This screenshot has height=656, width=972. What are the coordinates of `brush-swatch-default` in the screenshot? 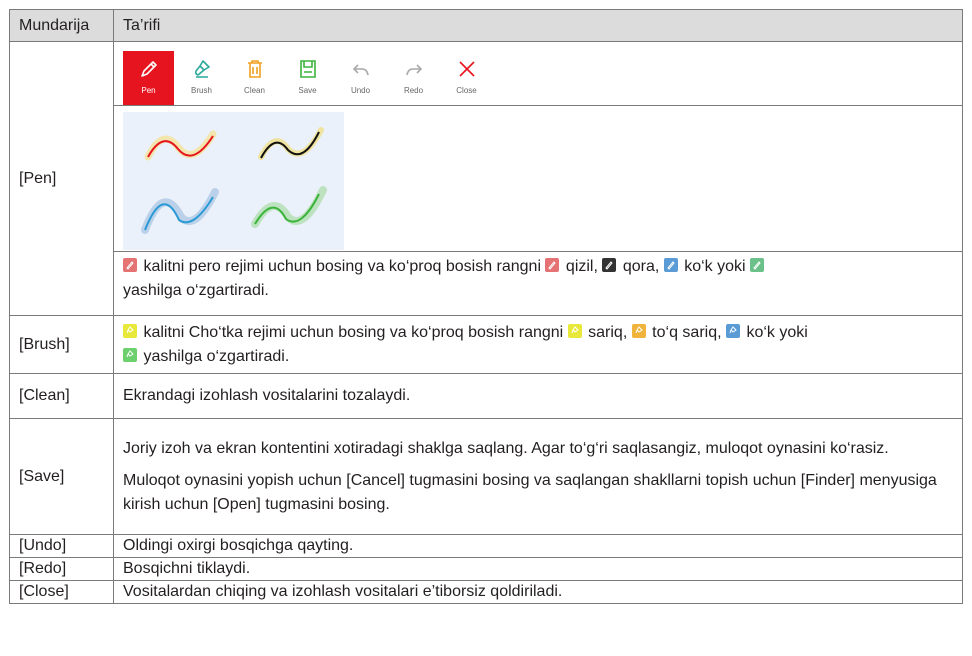 It's located at (130, 330).